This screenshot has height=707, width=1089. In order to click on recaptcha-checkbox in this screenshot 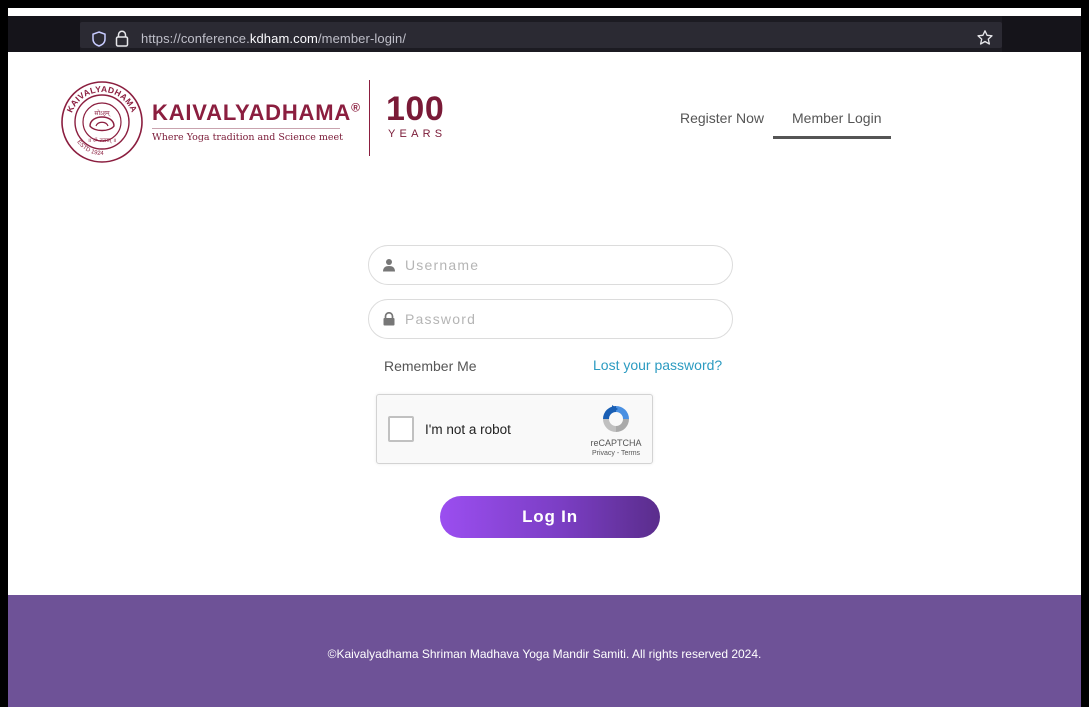, I will do `click(401, 429)`.